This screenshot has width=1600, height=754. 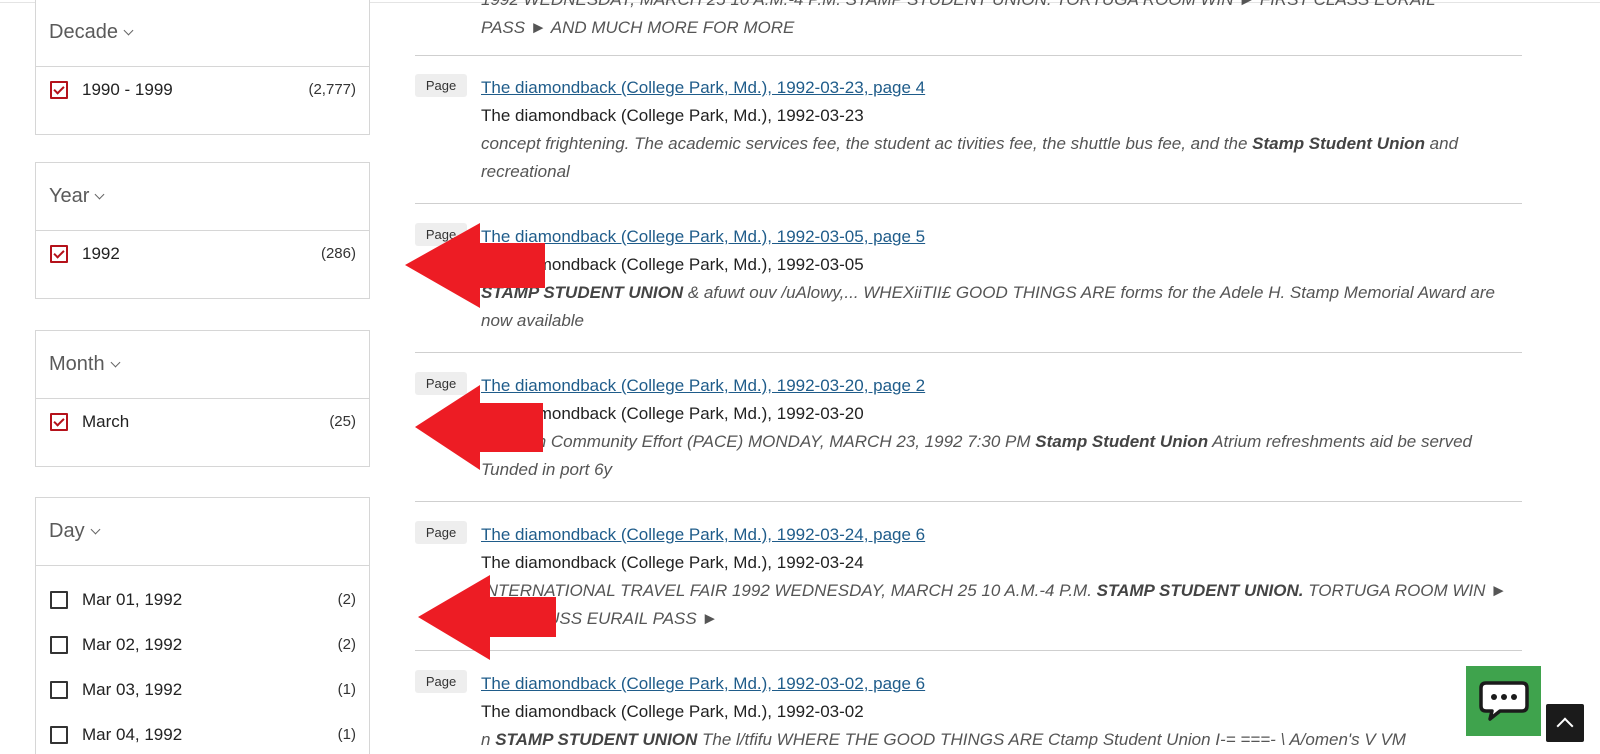 What do you see at coordinates (202, 644) in the screenshot?
I see `facet-option: Mar 02, 1992 (2)` at bounding box center [202, 644].